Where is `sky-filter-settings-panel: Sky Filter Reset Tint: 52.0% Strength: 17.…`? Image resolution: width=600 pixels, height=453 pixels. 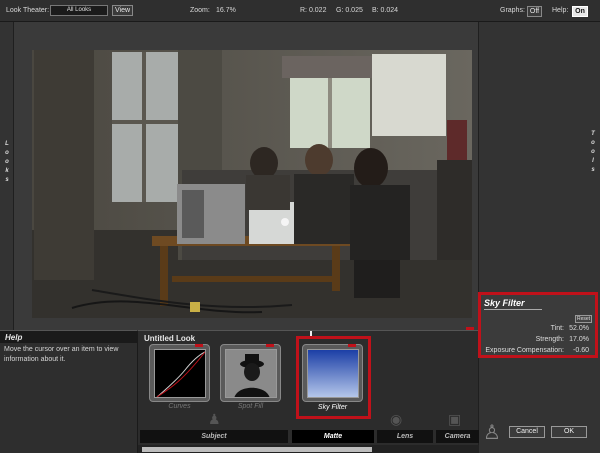
sky-filter-settings-panel: Sky Filter Reset Tint: 52.0% Strength: 17.… is located at coordinates (538, 325).